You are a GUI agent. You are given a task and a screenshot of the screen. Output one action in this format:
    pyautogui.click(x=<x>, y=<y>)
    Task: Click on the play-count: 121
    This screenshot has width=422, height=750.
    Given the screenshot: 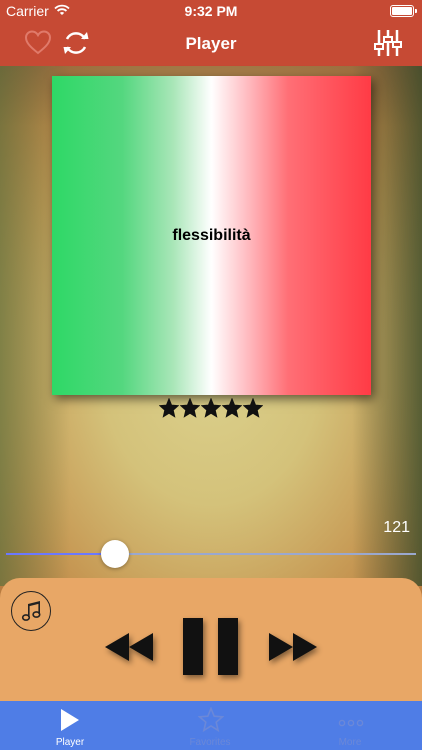 What is the action you would take?
    pyautogui.click(x=396, y=527)
    